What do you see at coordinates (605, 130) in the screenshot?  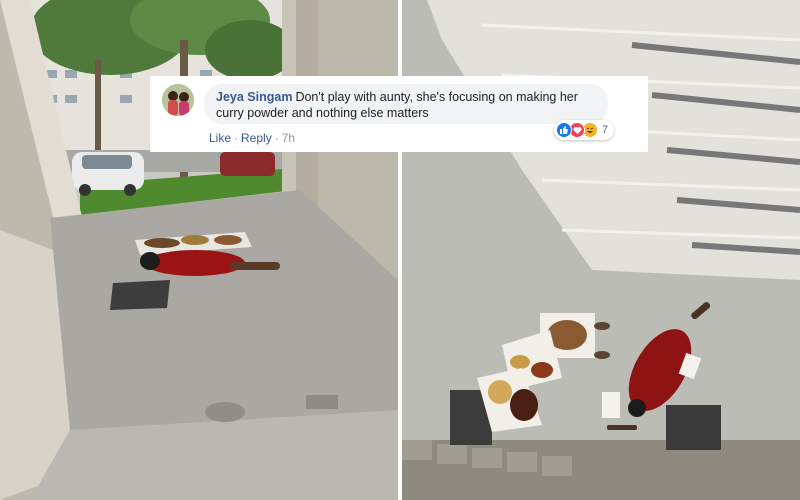 I see `reaction-count: 7` at bounding box center [605, 130].